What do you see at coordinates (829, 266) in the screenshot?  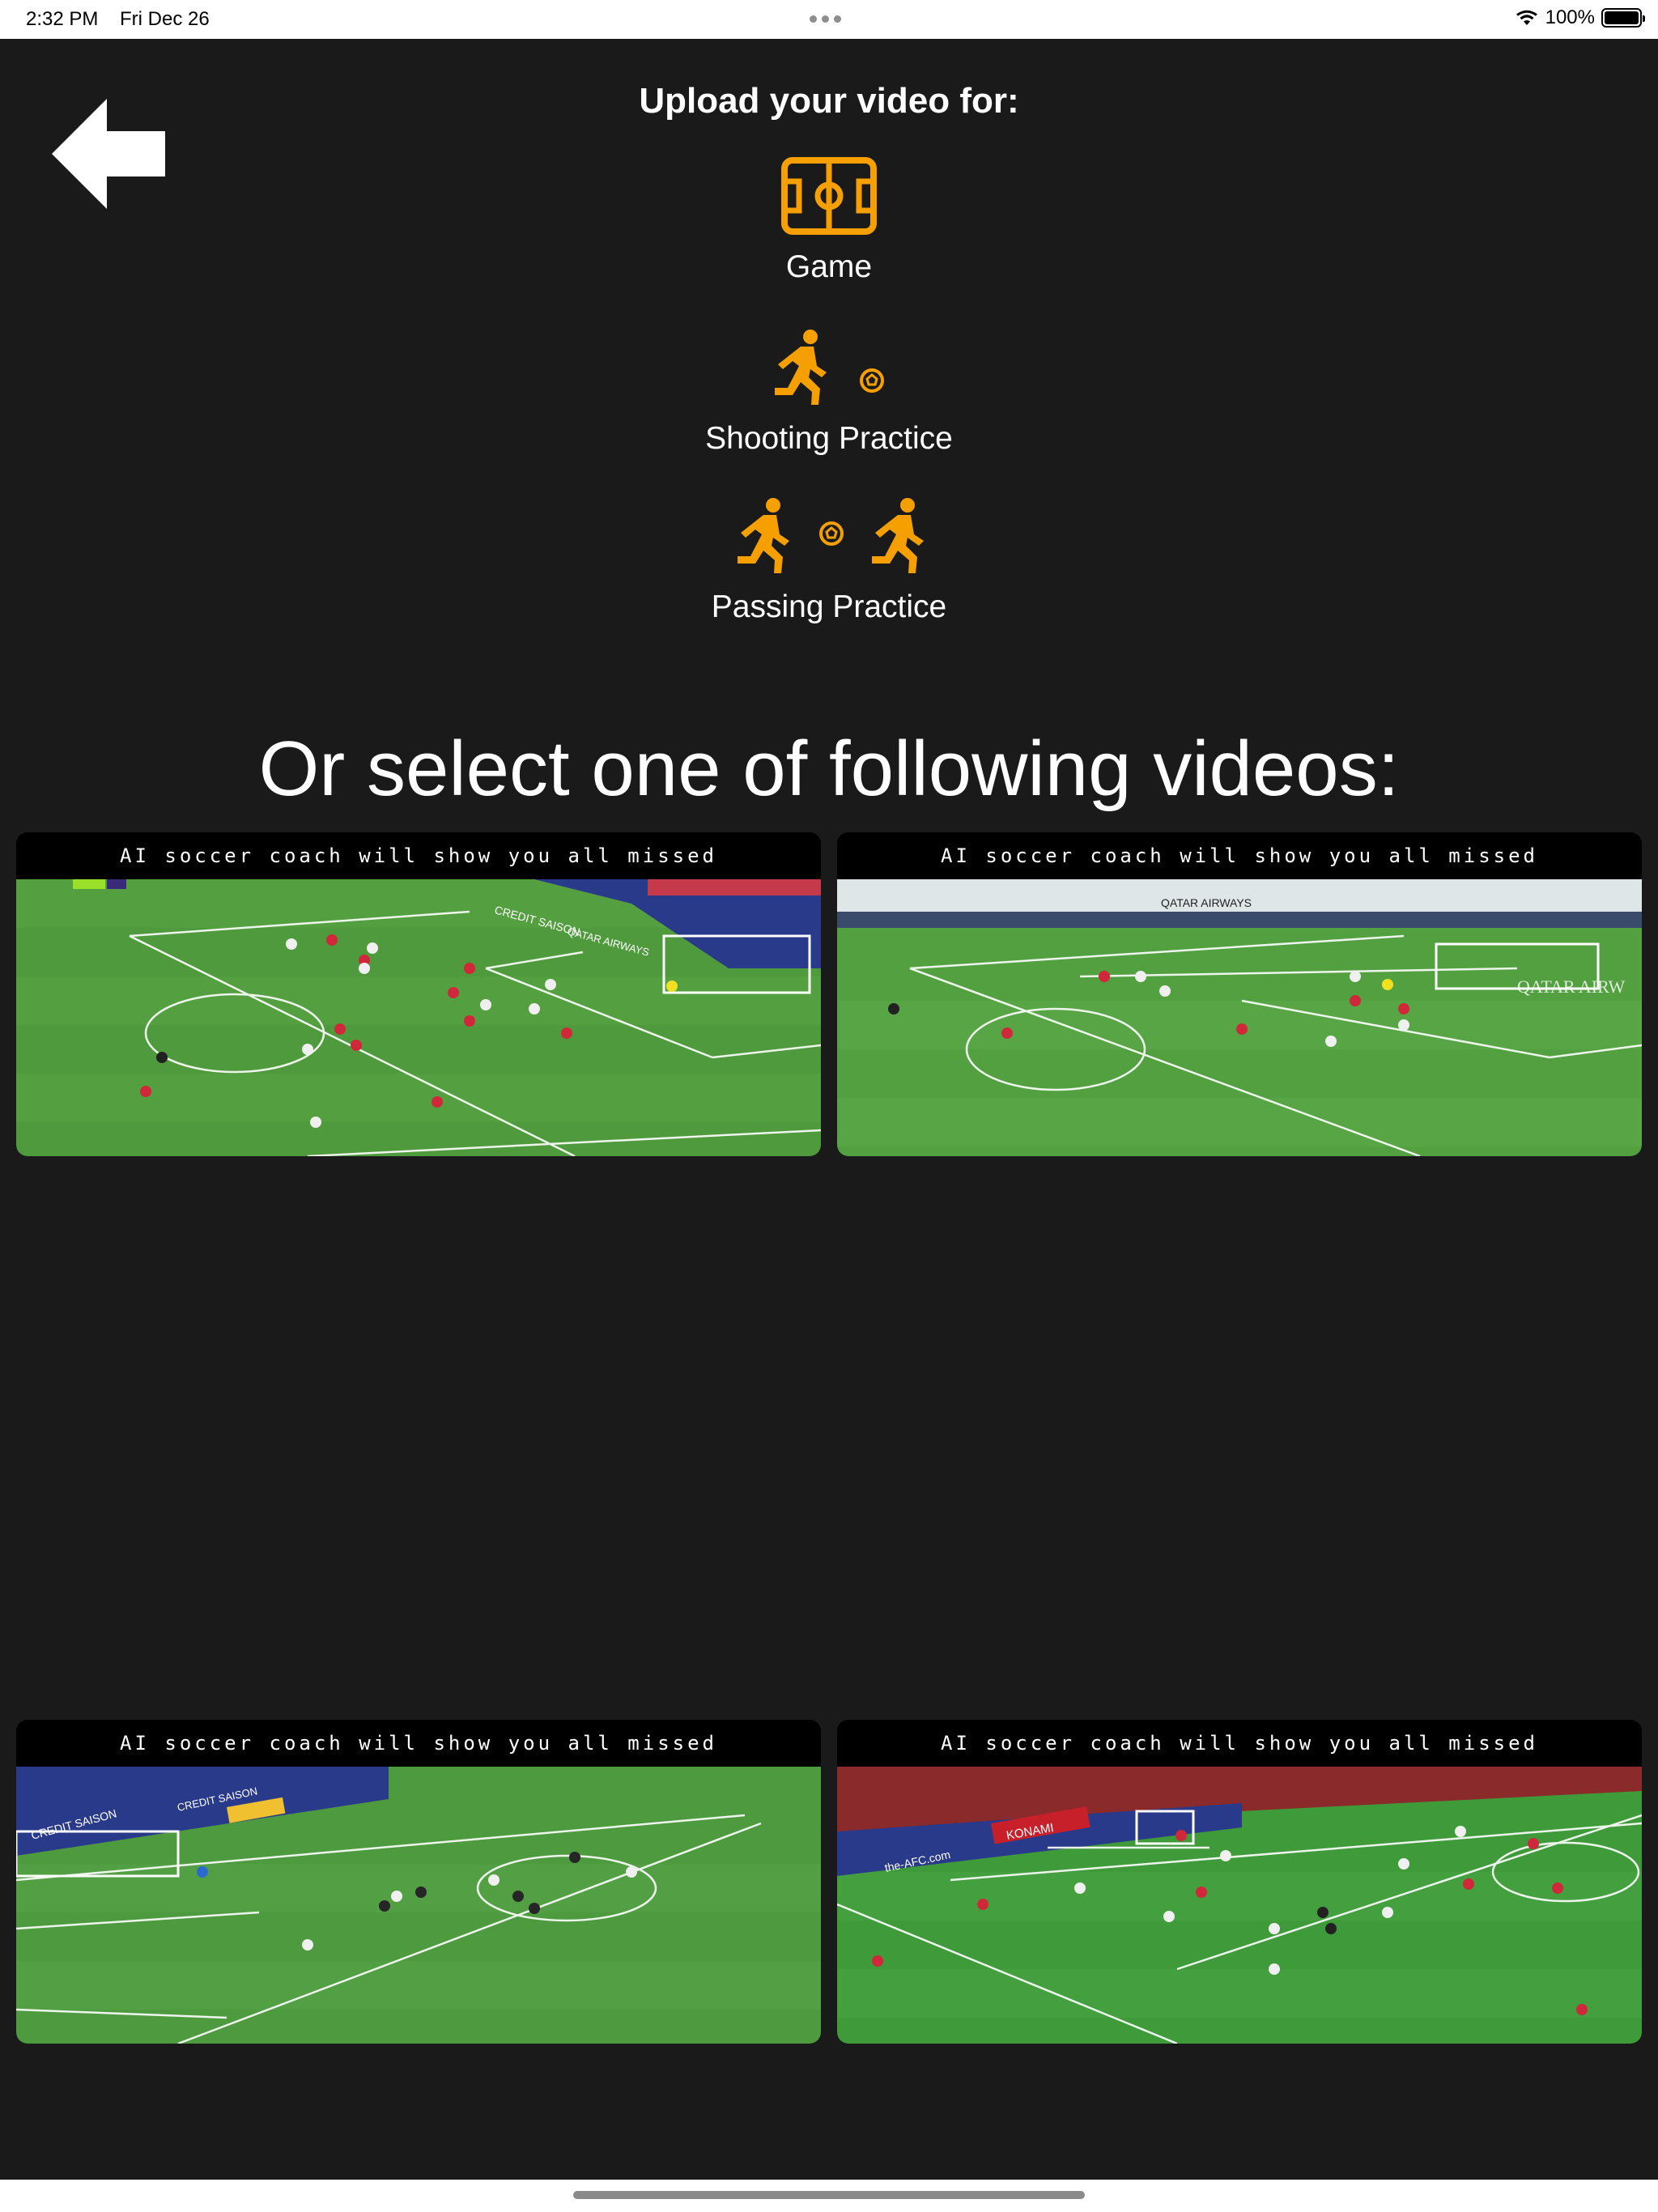 I see `option-label-game: Game` at bounding box center [829, 266].